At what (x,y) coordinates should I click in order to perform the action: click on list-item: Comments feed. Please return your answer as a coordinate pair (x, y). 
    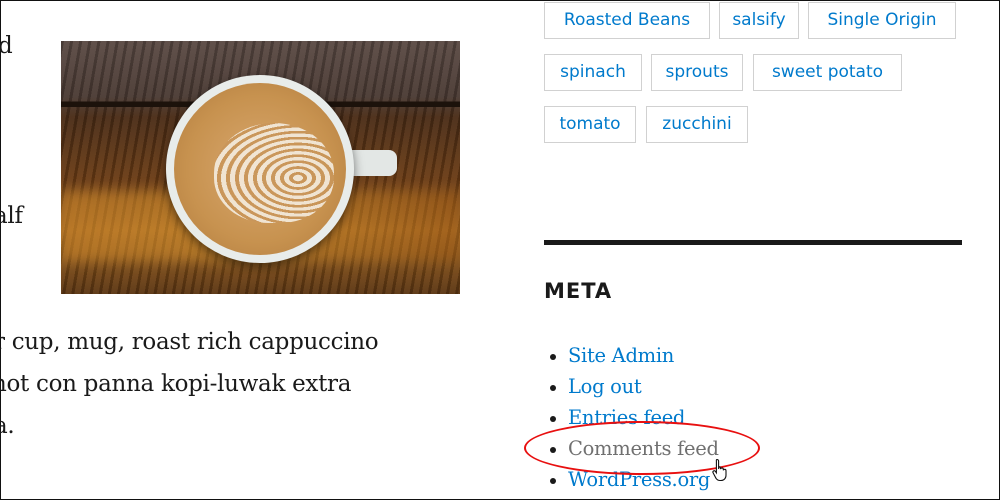
    Looking at the image, I should click on (631, 448).